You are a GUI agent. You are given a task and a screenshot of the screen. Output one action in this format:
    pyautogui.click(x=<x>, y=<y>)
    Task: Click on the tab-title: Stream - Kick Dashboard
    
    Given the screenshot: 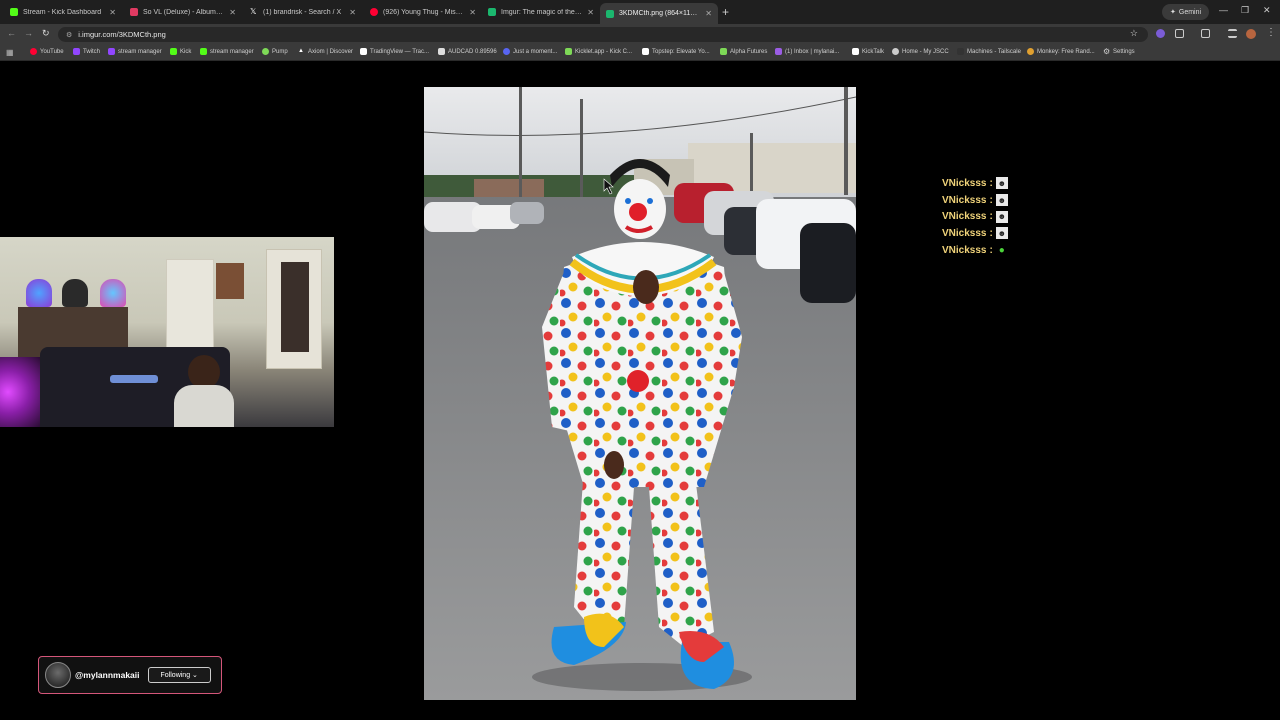 What is the action you would take?
    pyautogui.click(x=62, y=12)
    